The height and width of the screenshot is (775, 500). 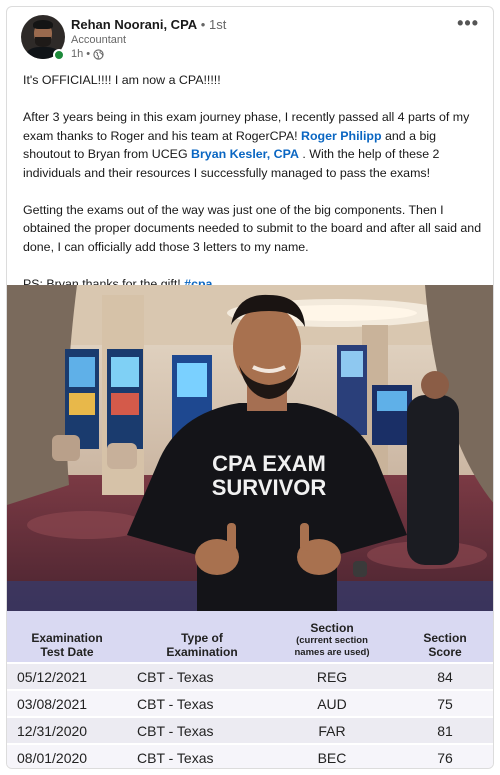 What do you see at coordinates (63, 703) in the screenshot?
I see `cell-date: 03/08/2021` at bounding box center [63, 703].